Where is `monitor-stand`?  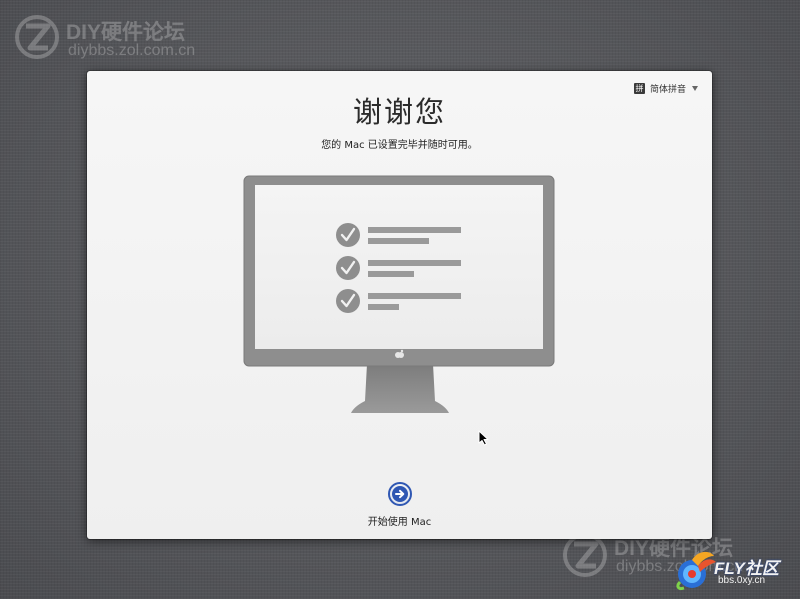
monitor-stand is located at coordinates (400, 388).